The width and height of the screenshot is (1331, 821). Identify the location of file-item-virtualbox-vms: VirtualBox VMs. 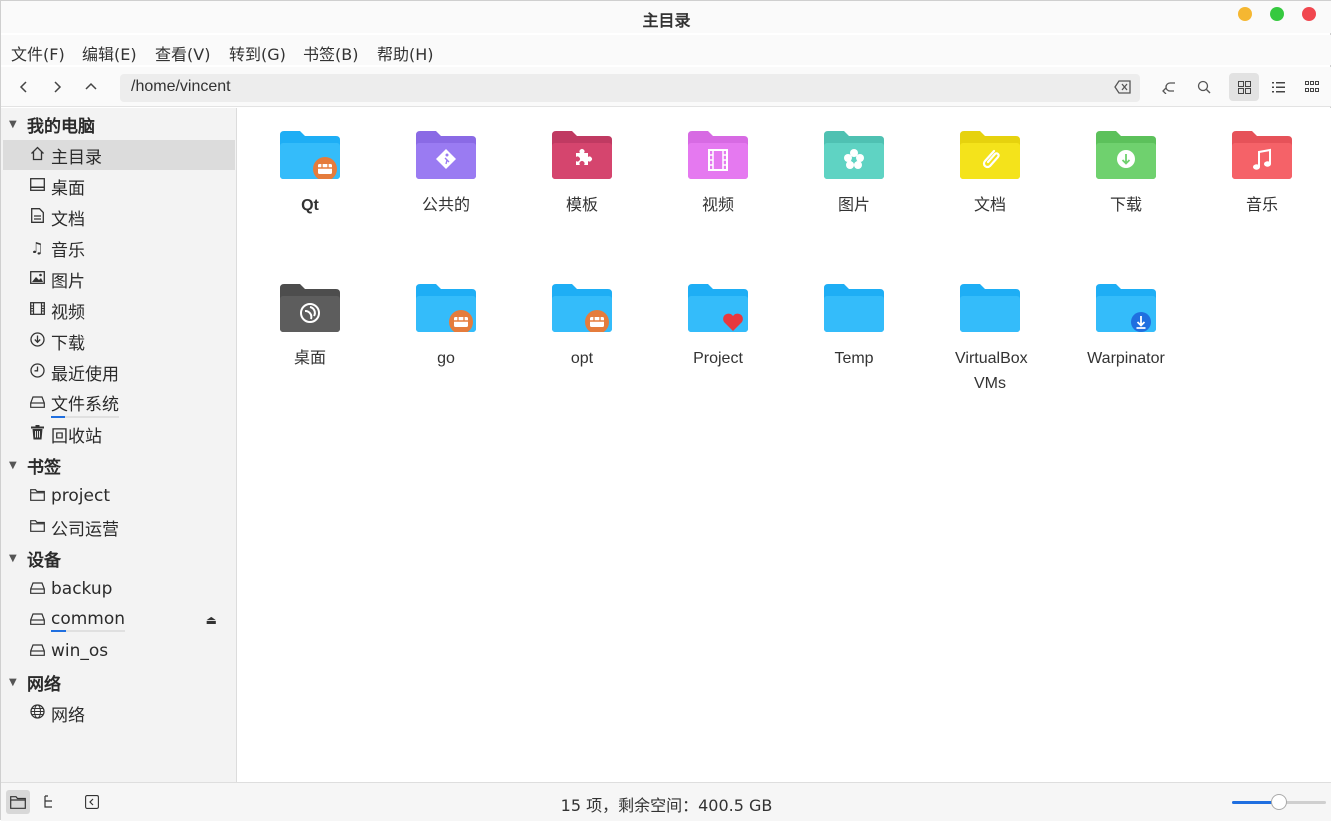
(990, 334).